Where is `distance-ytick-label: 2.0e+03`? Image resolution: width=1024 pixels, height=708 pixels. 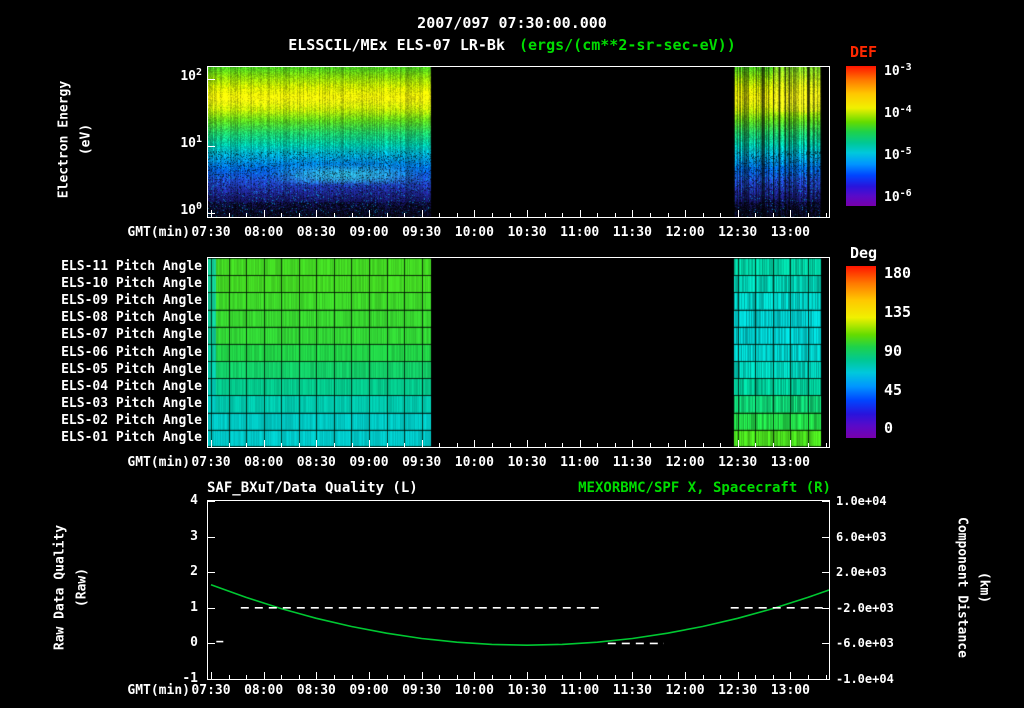
distance-ytick-label: 2.0e+03 is located at coordinates (861, 572).